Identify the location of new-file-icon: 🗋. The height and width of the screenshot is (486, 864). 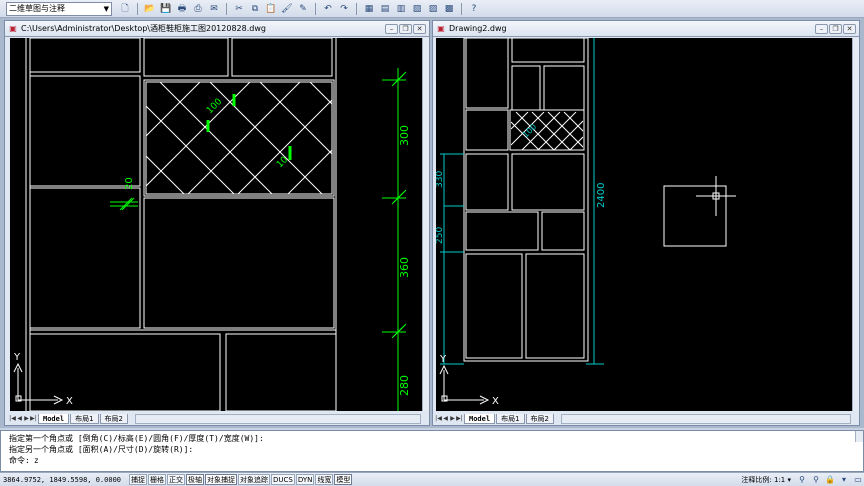
(125, 9).